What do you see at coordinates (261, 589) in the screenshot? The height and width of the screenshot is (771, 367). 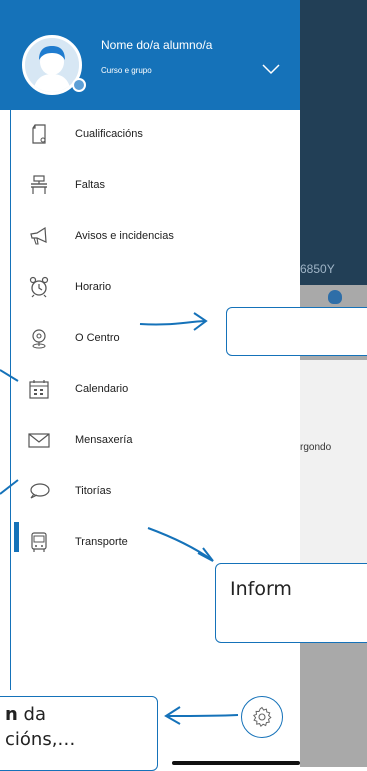 I see `annotation-text: Inform` at bounding box center [261, 589].